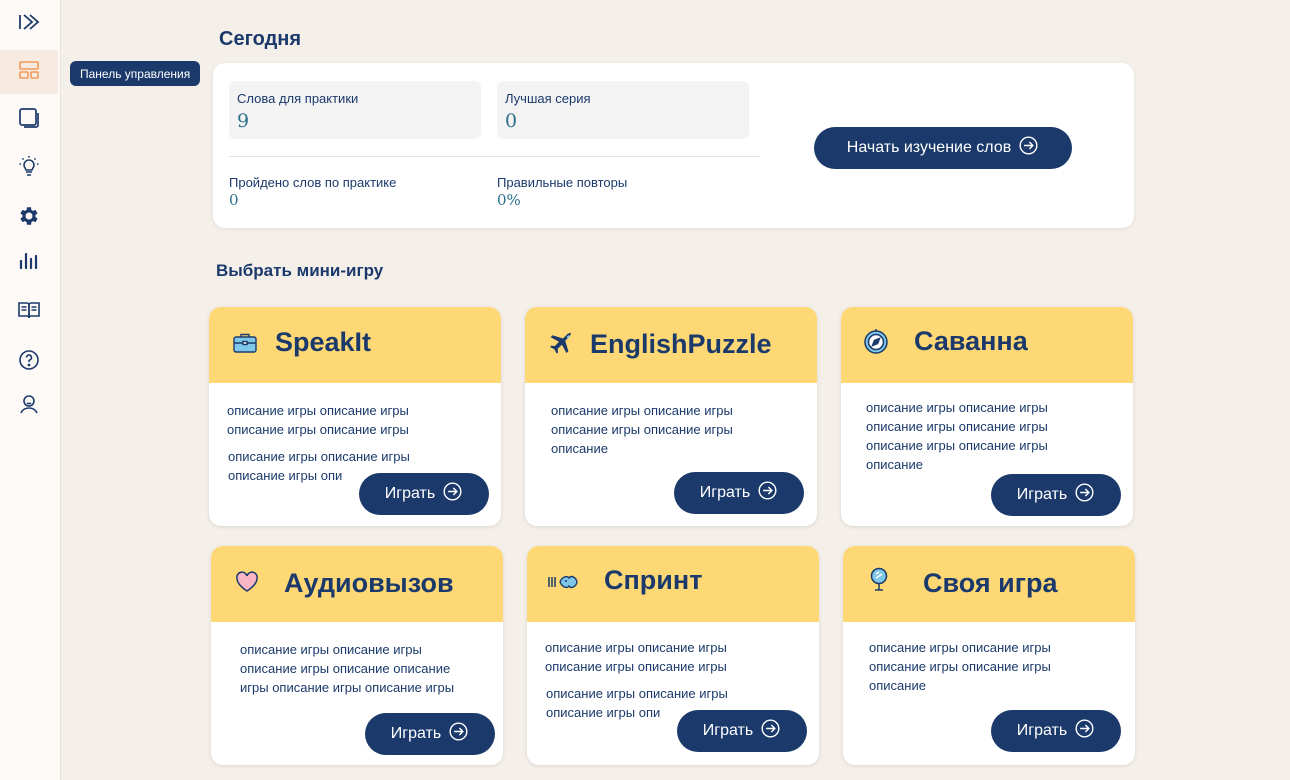 Image resolution: width=1290 pixels, height=780 pixels. Describe the element at coordinates (561, 344) in the screenshot. I see `airplane-icon` at that location.